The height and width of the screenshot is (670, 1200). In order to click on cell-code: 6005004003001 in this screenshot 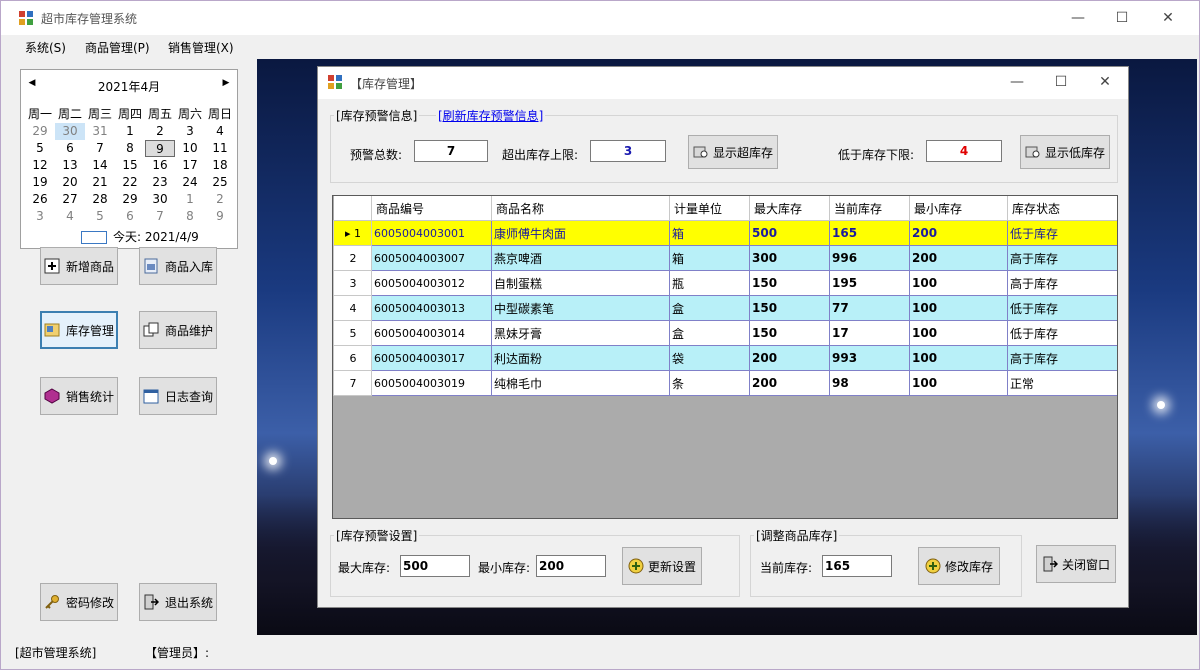, I will do `click(431, 233)`.